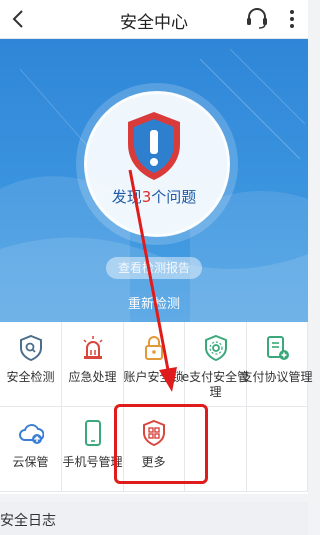  Describe the element at coordinates (215, 364) in the screenshot. I see `grid-item-epay-security: e支付安全管理` at that location.